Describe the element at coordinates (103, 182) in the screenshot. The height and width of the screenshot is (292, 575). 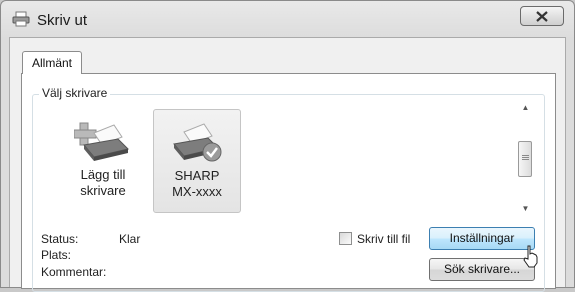
I see `printer-label-add: Lägg till skrivare` at that location.